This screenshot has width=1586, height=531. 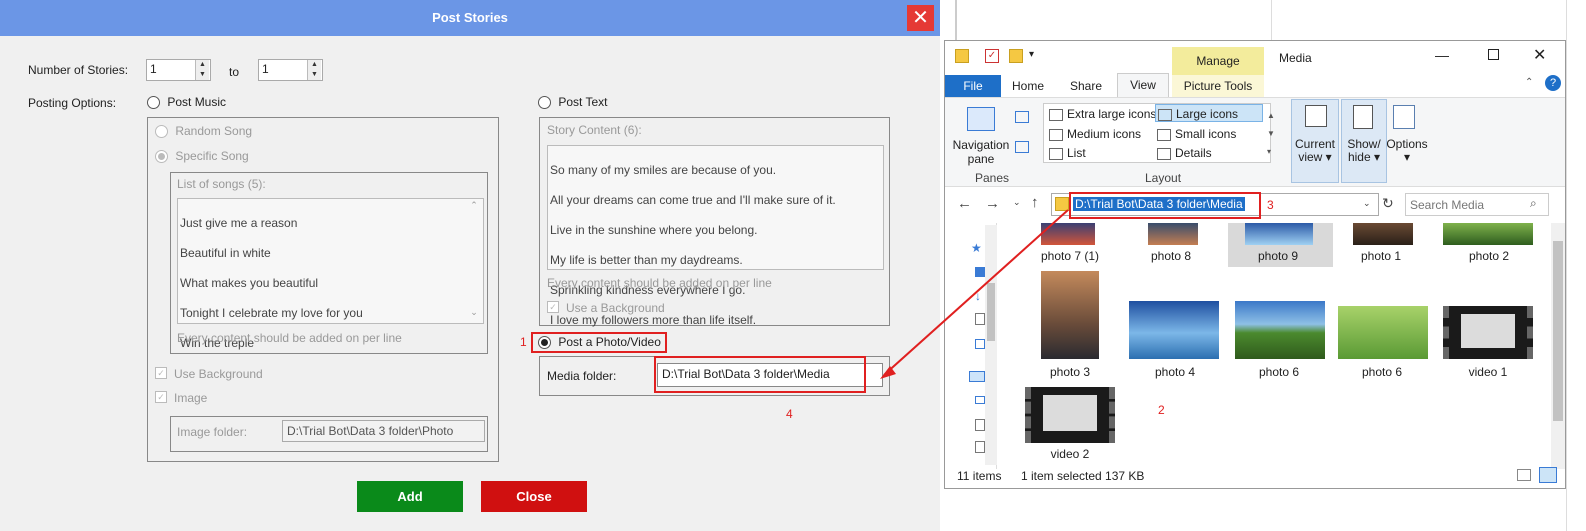 I want to click on annotation-arrow, so click(x=974, y=294).